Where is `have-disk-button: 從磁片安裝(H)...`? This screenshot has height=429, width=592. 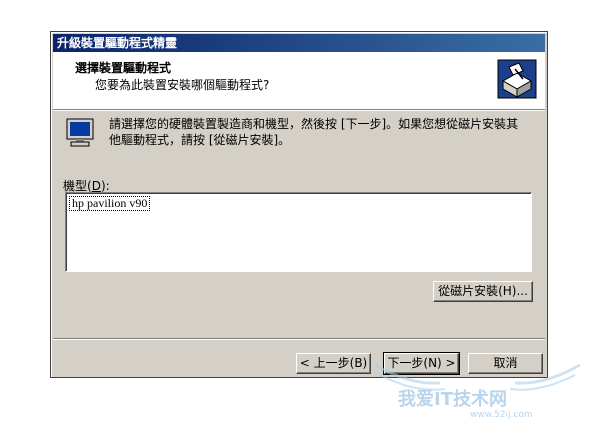 have-disk-button: 從磁片安裝(H)... is located at coordinates (483, 291).